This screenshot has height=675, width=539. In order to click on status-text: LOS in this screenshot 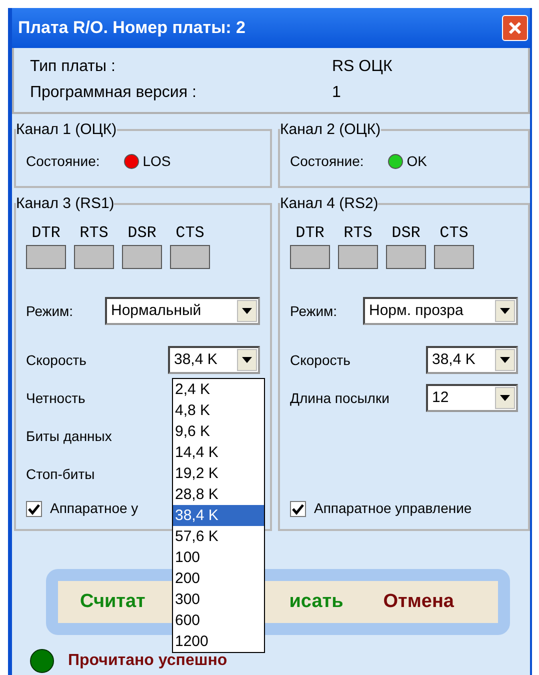, I will do `click(156, 161)`.